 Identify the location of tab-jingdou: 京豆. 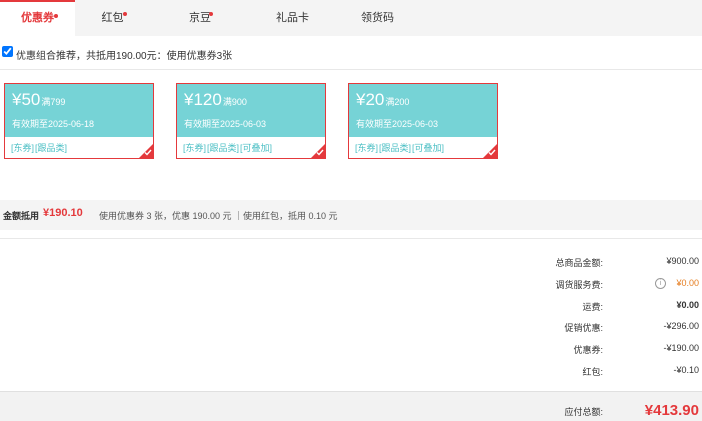
(200, 18).